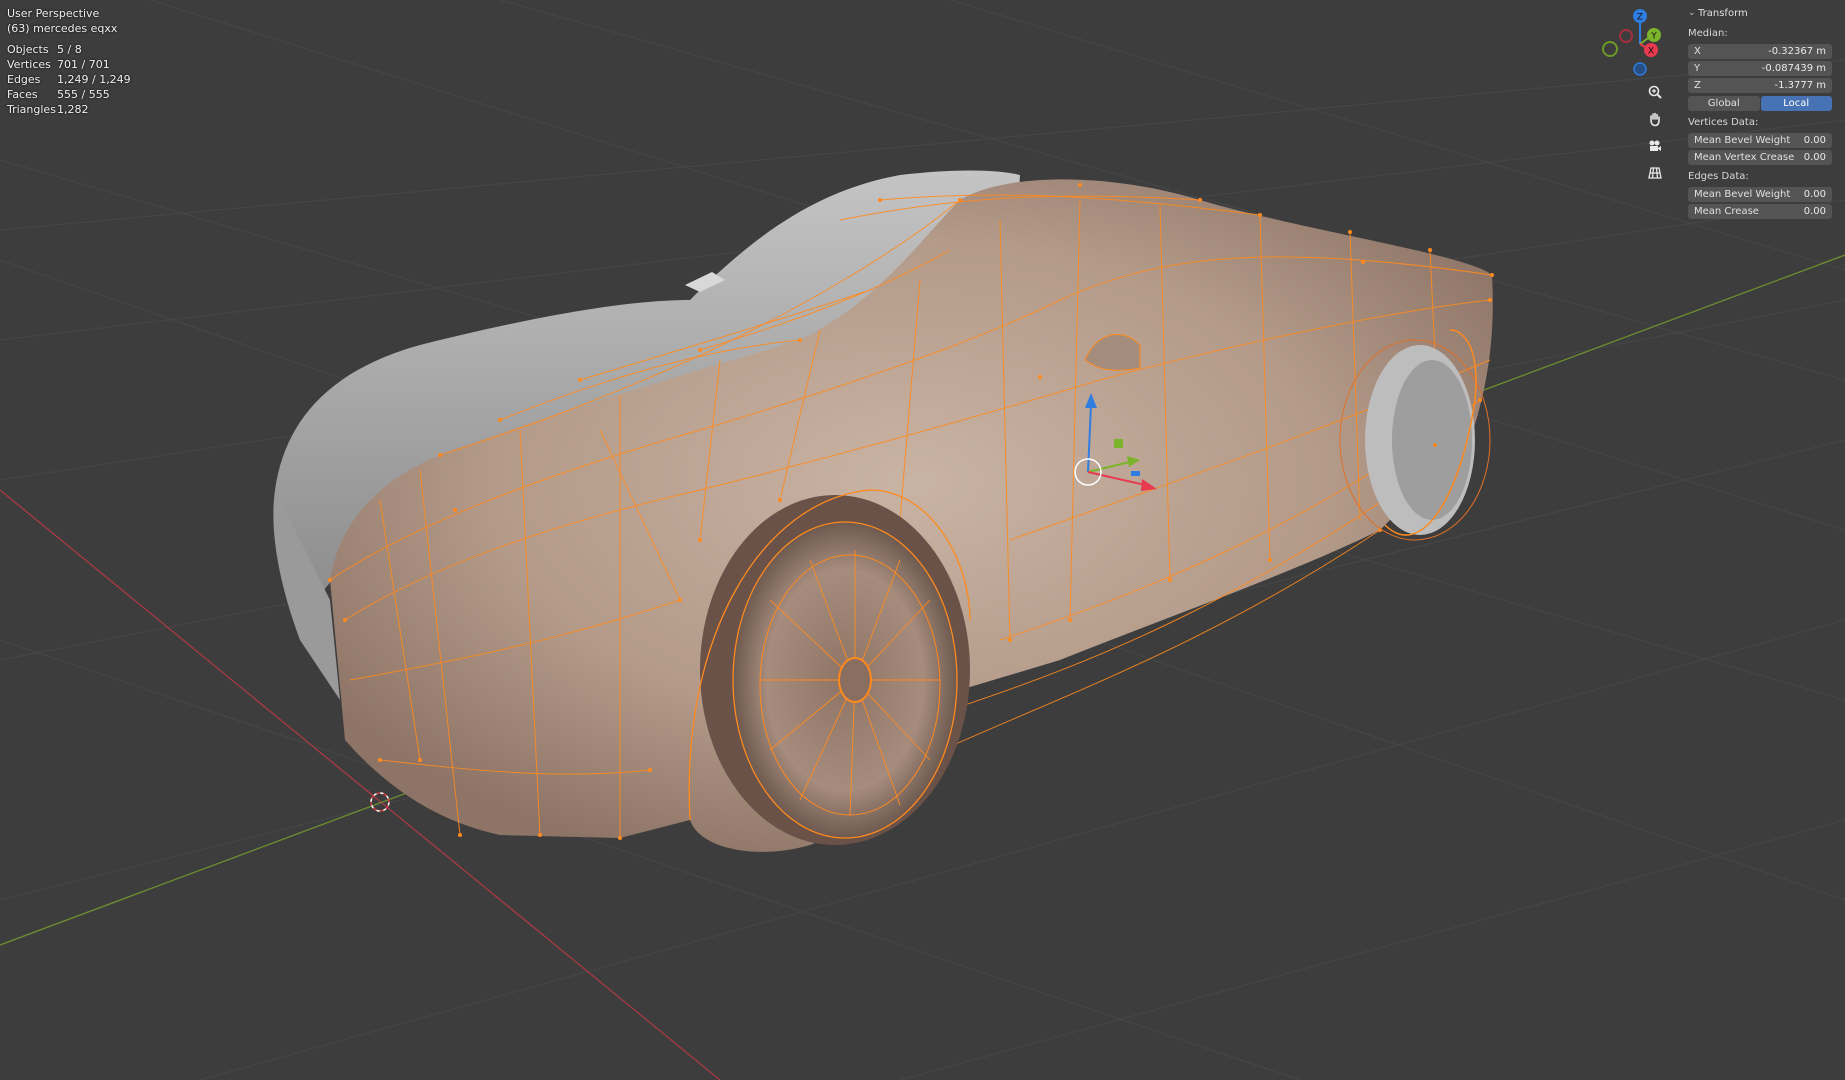  I want to click on zoom-icon, so click(1655, 92).